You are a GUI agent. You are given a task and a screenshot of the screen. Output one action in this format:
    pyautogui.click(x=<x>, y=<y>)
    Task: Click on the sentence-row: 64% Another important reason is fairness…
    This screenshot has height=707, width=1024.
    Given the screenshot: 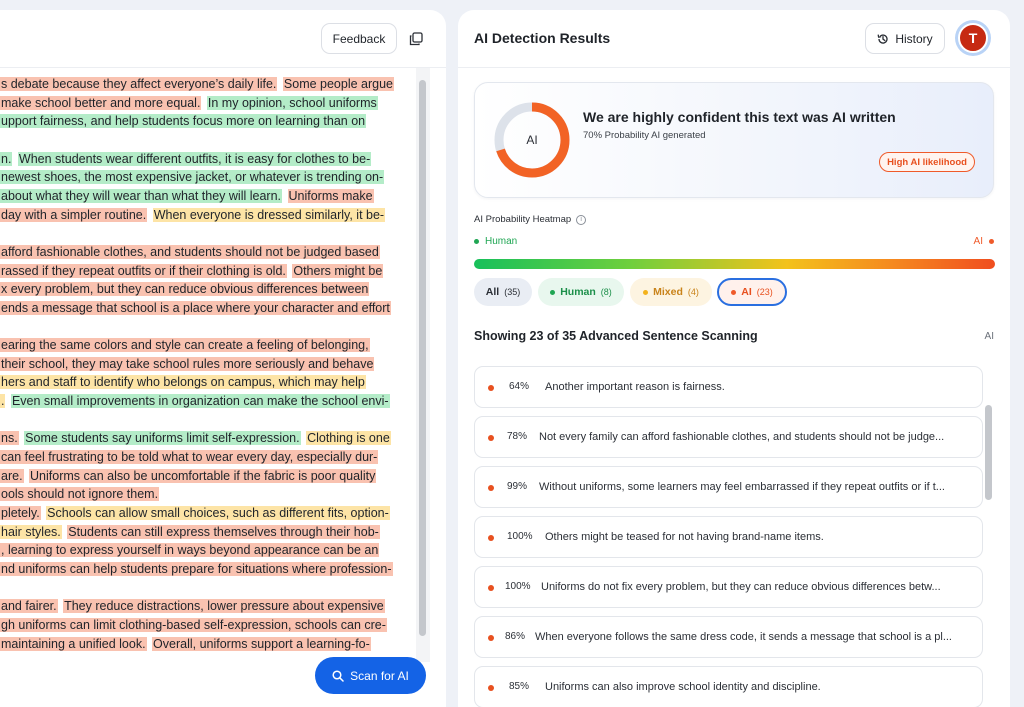 What is the action you would take?
    pyautogui.click(x=728, y=387)
    